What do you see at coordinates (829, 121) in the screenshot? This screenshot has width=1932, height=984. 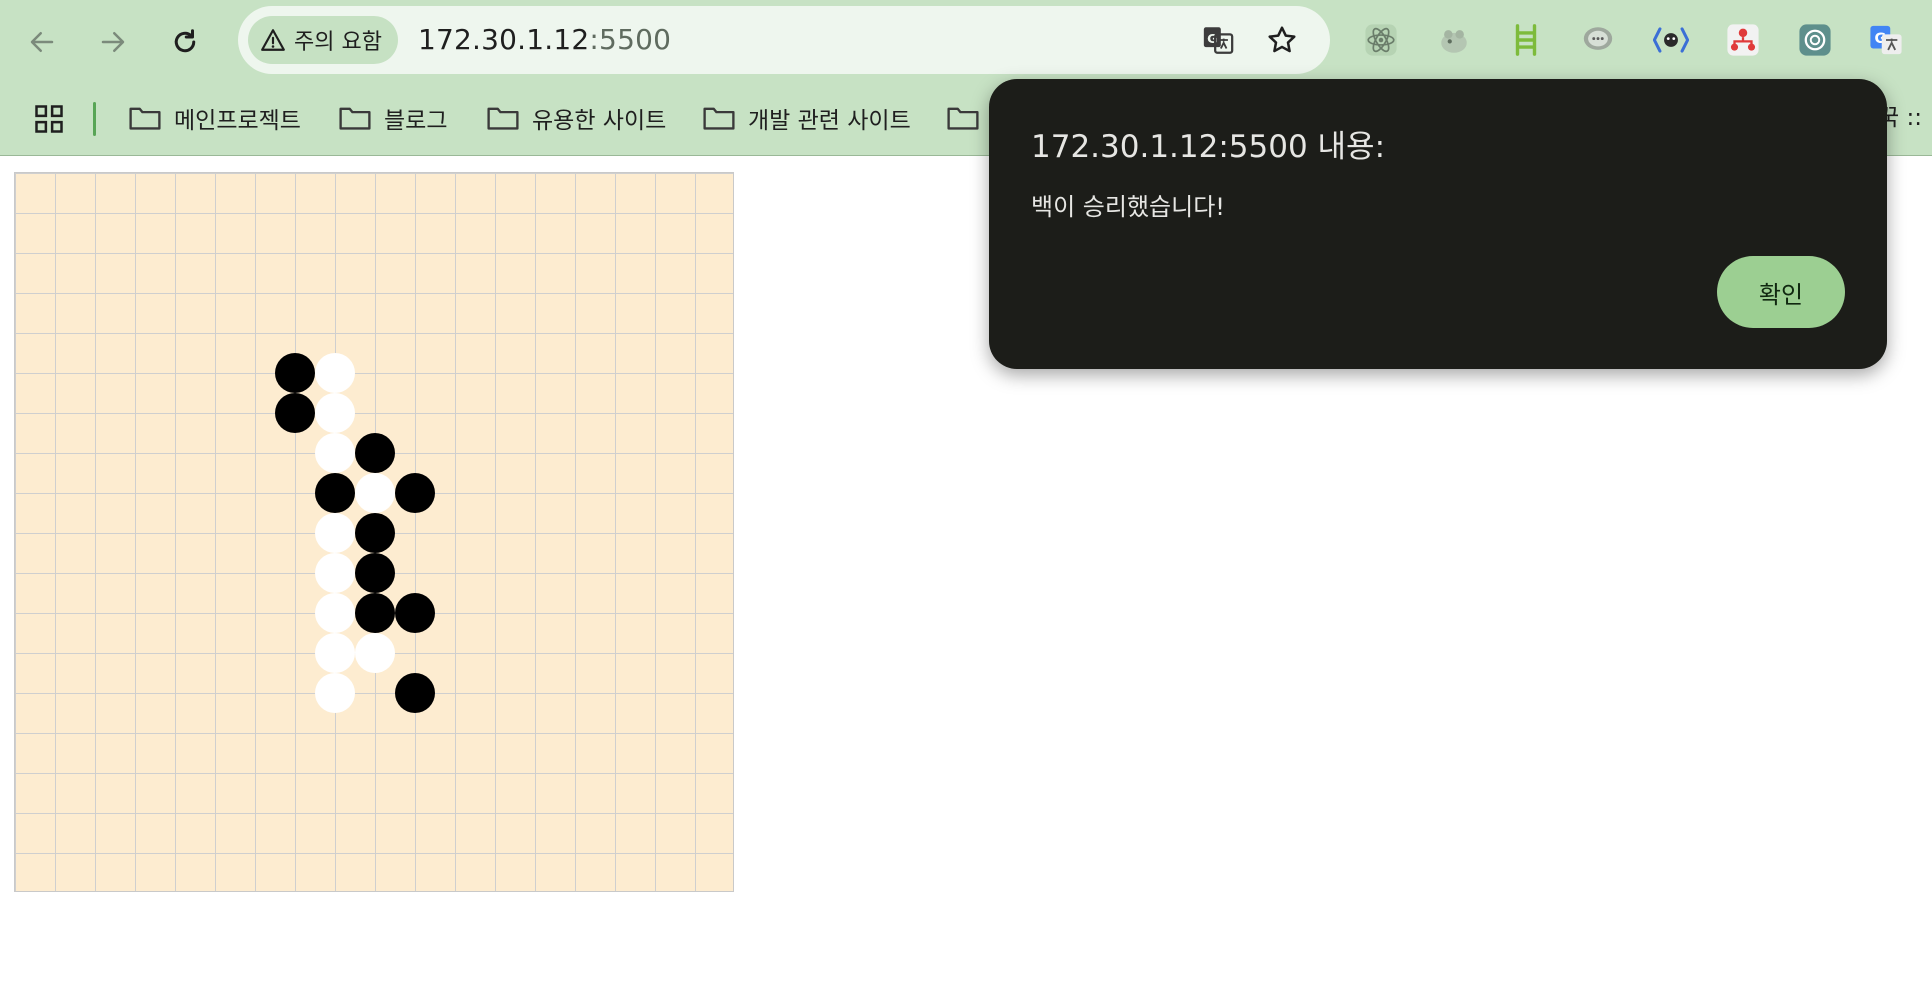 I see `bookmark-label: 개발 관련 사이트` at bounding box center [829, 121].